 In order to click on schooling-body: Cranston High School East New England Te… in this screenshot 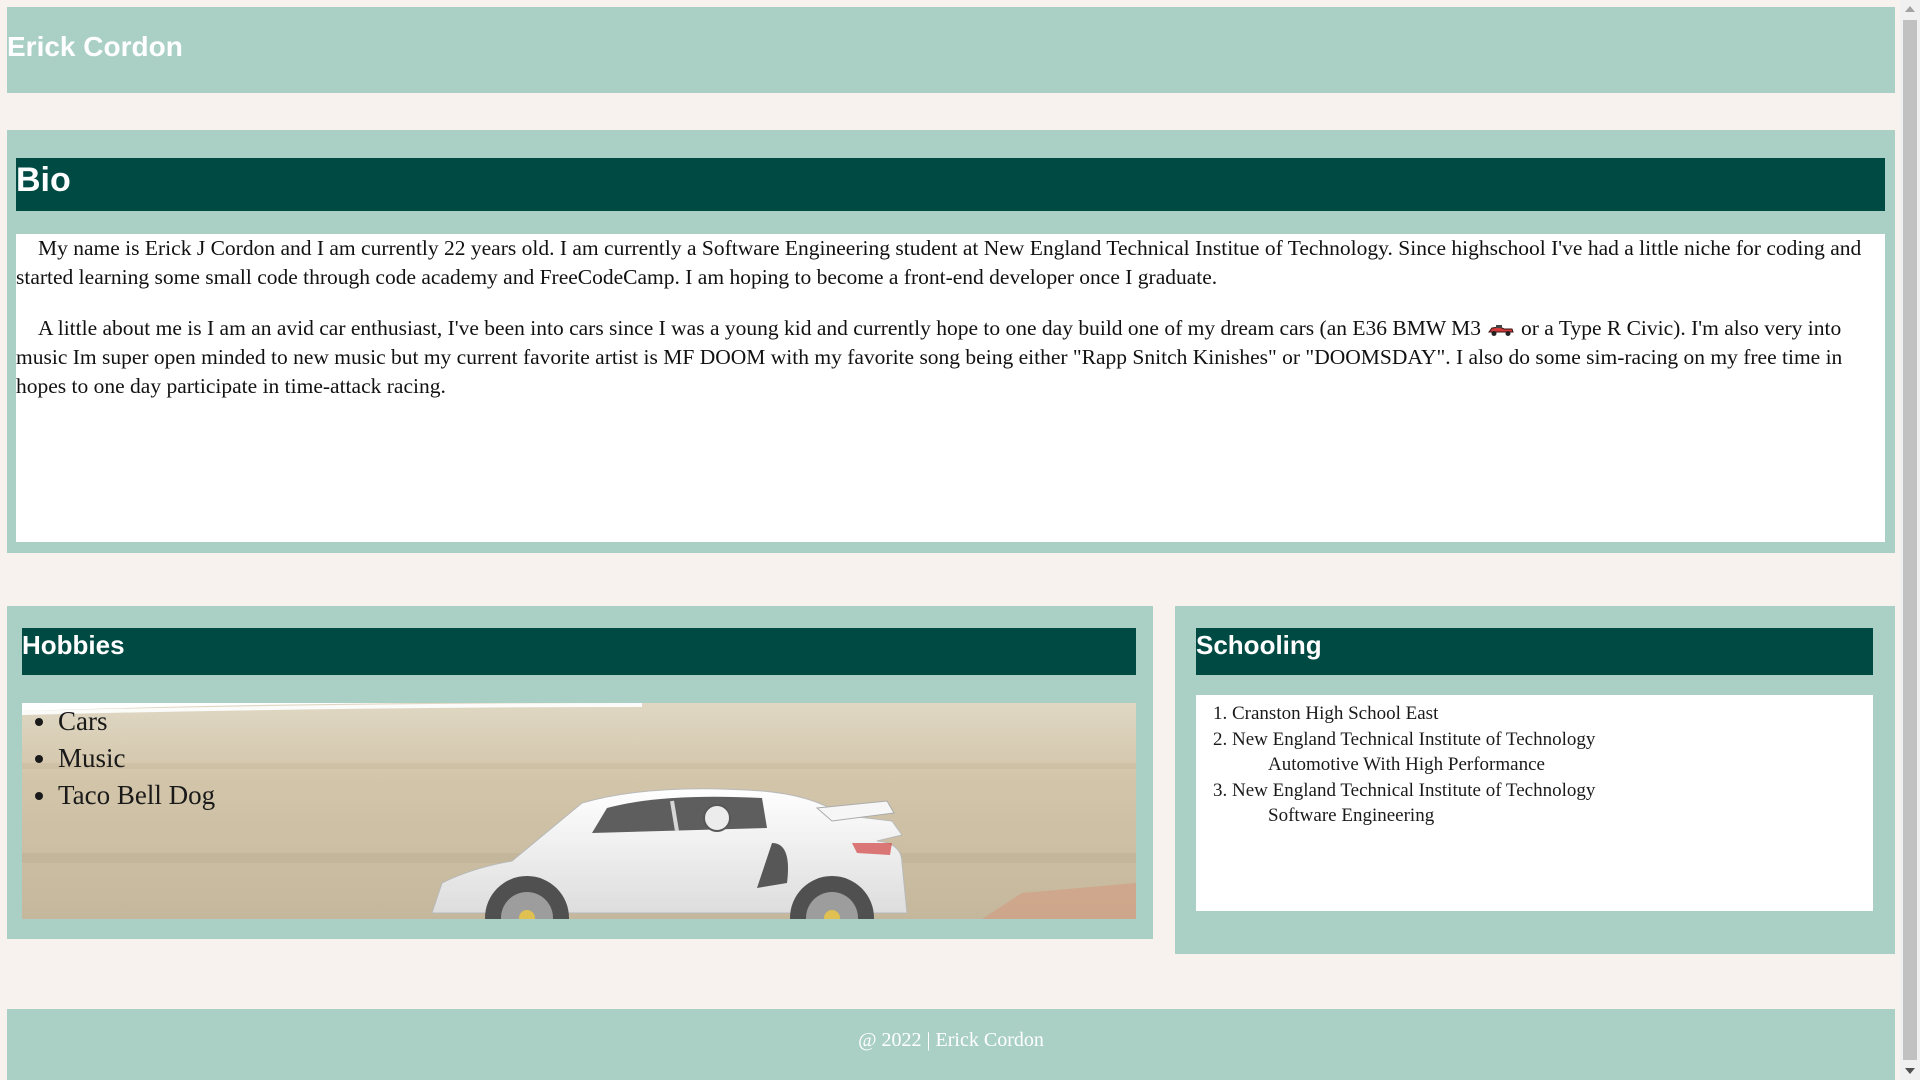, I will do `click(1534, 803)`.